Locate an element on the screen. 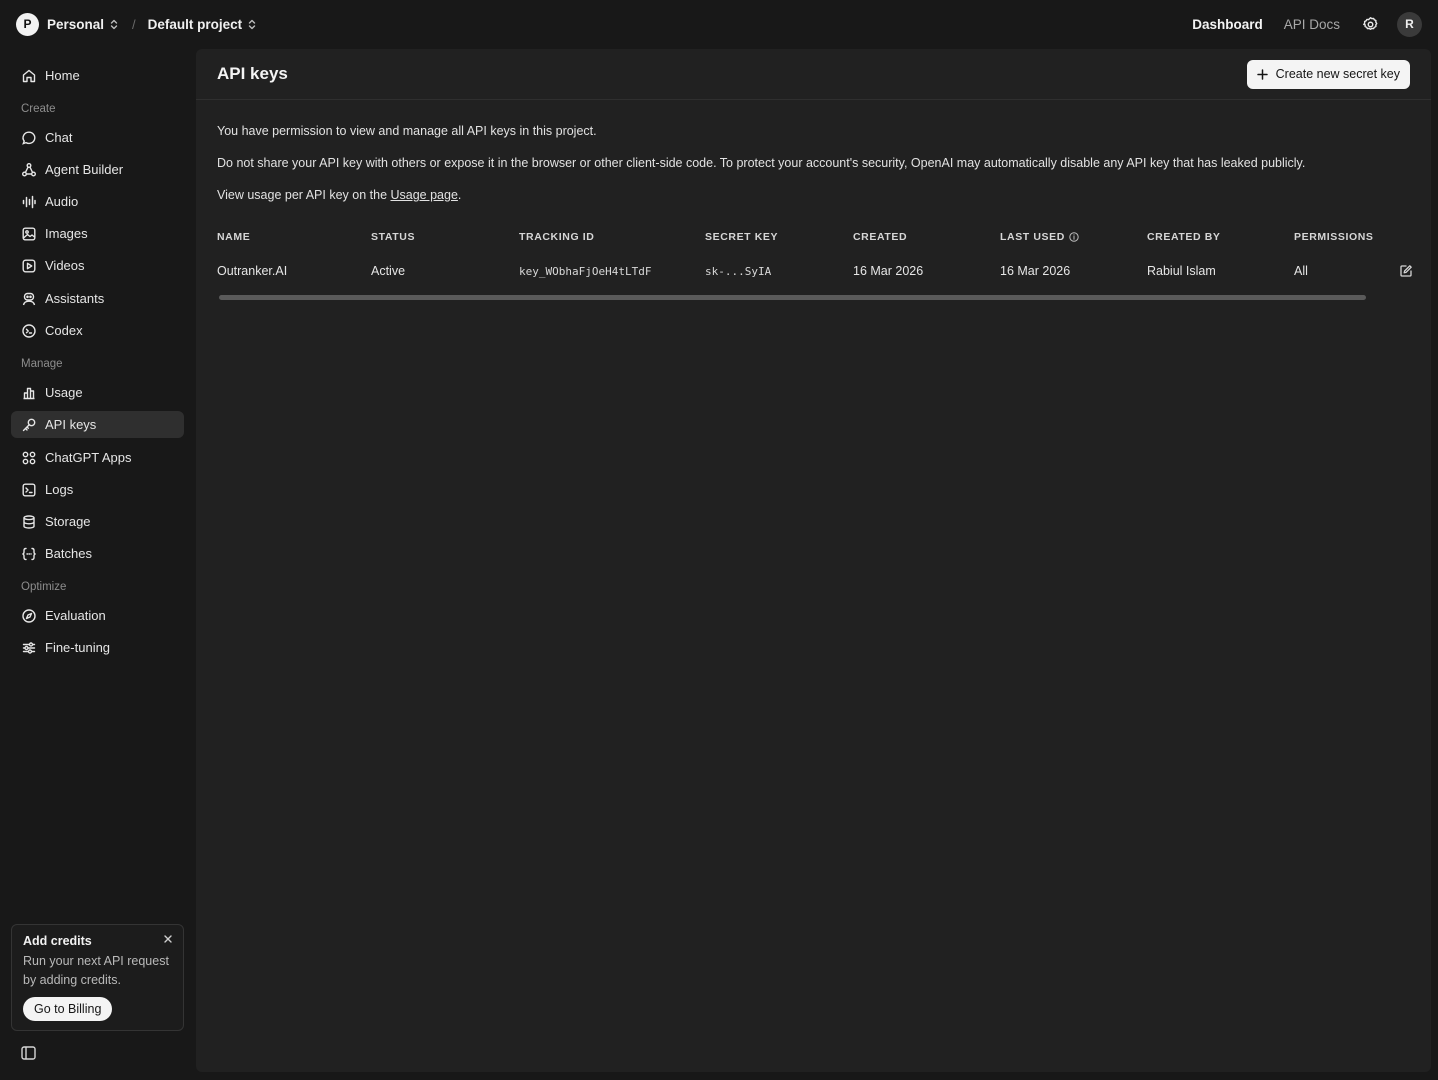  image-icon is located at coordinates (29, 234).